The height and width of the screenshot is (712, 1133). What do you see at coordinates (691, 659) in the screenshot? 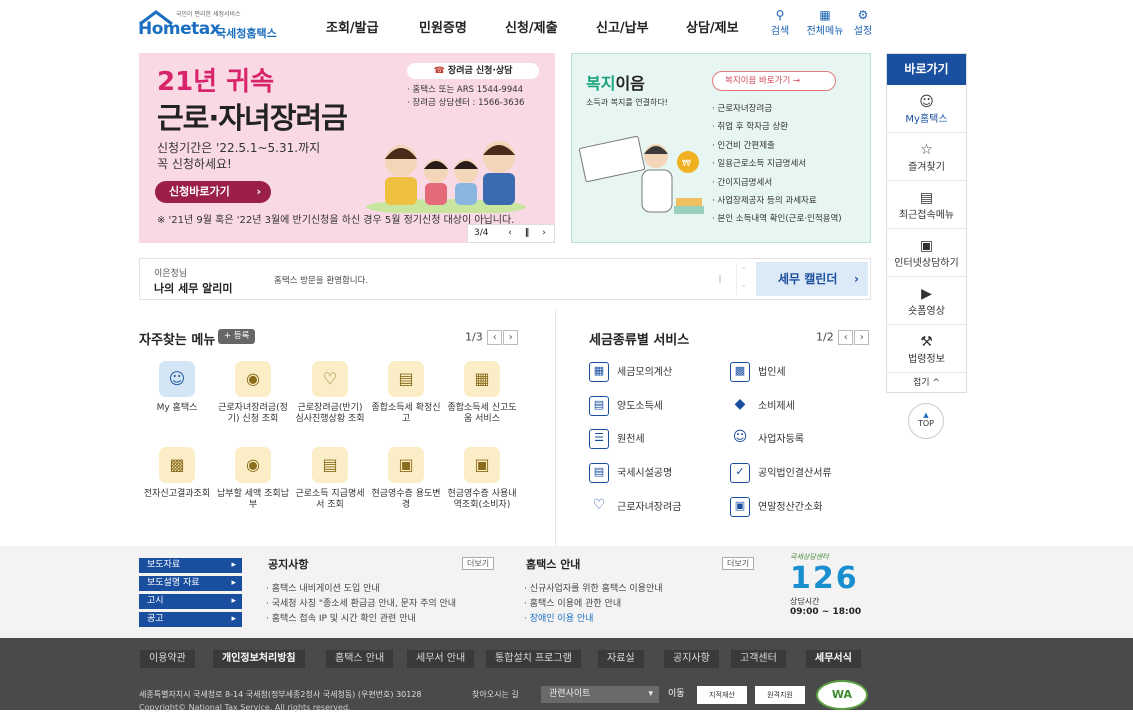
I see `footer-notice: 공지사항` at bounding box center [691, 659].